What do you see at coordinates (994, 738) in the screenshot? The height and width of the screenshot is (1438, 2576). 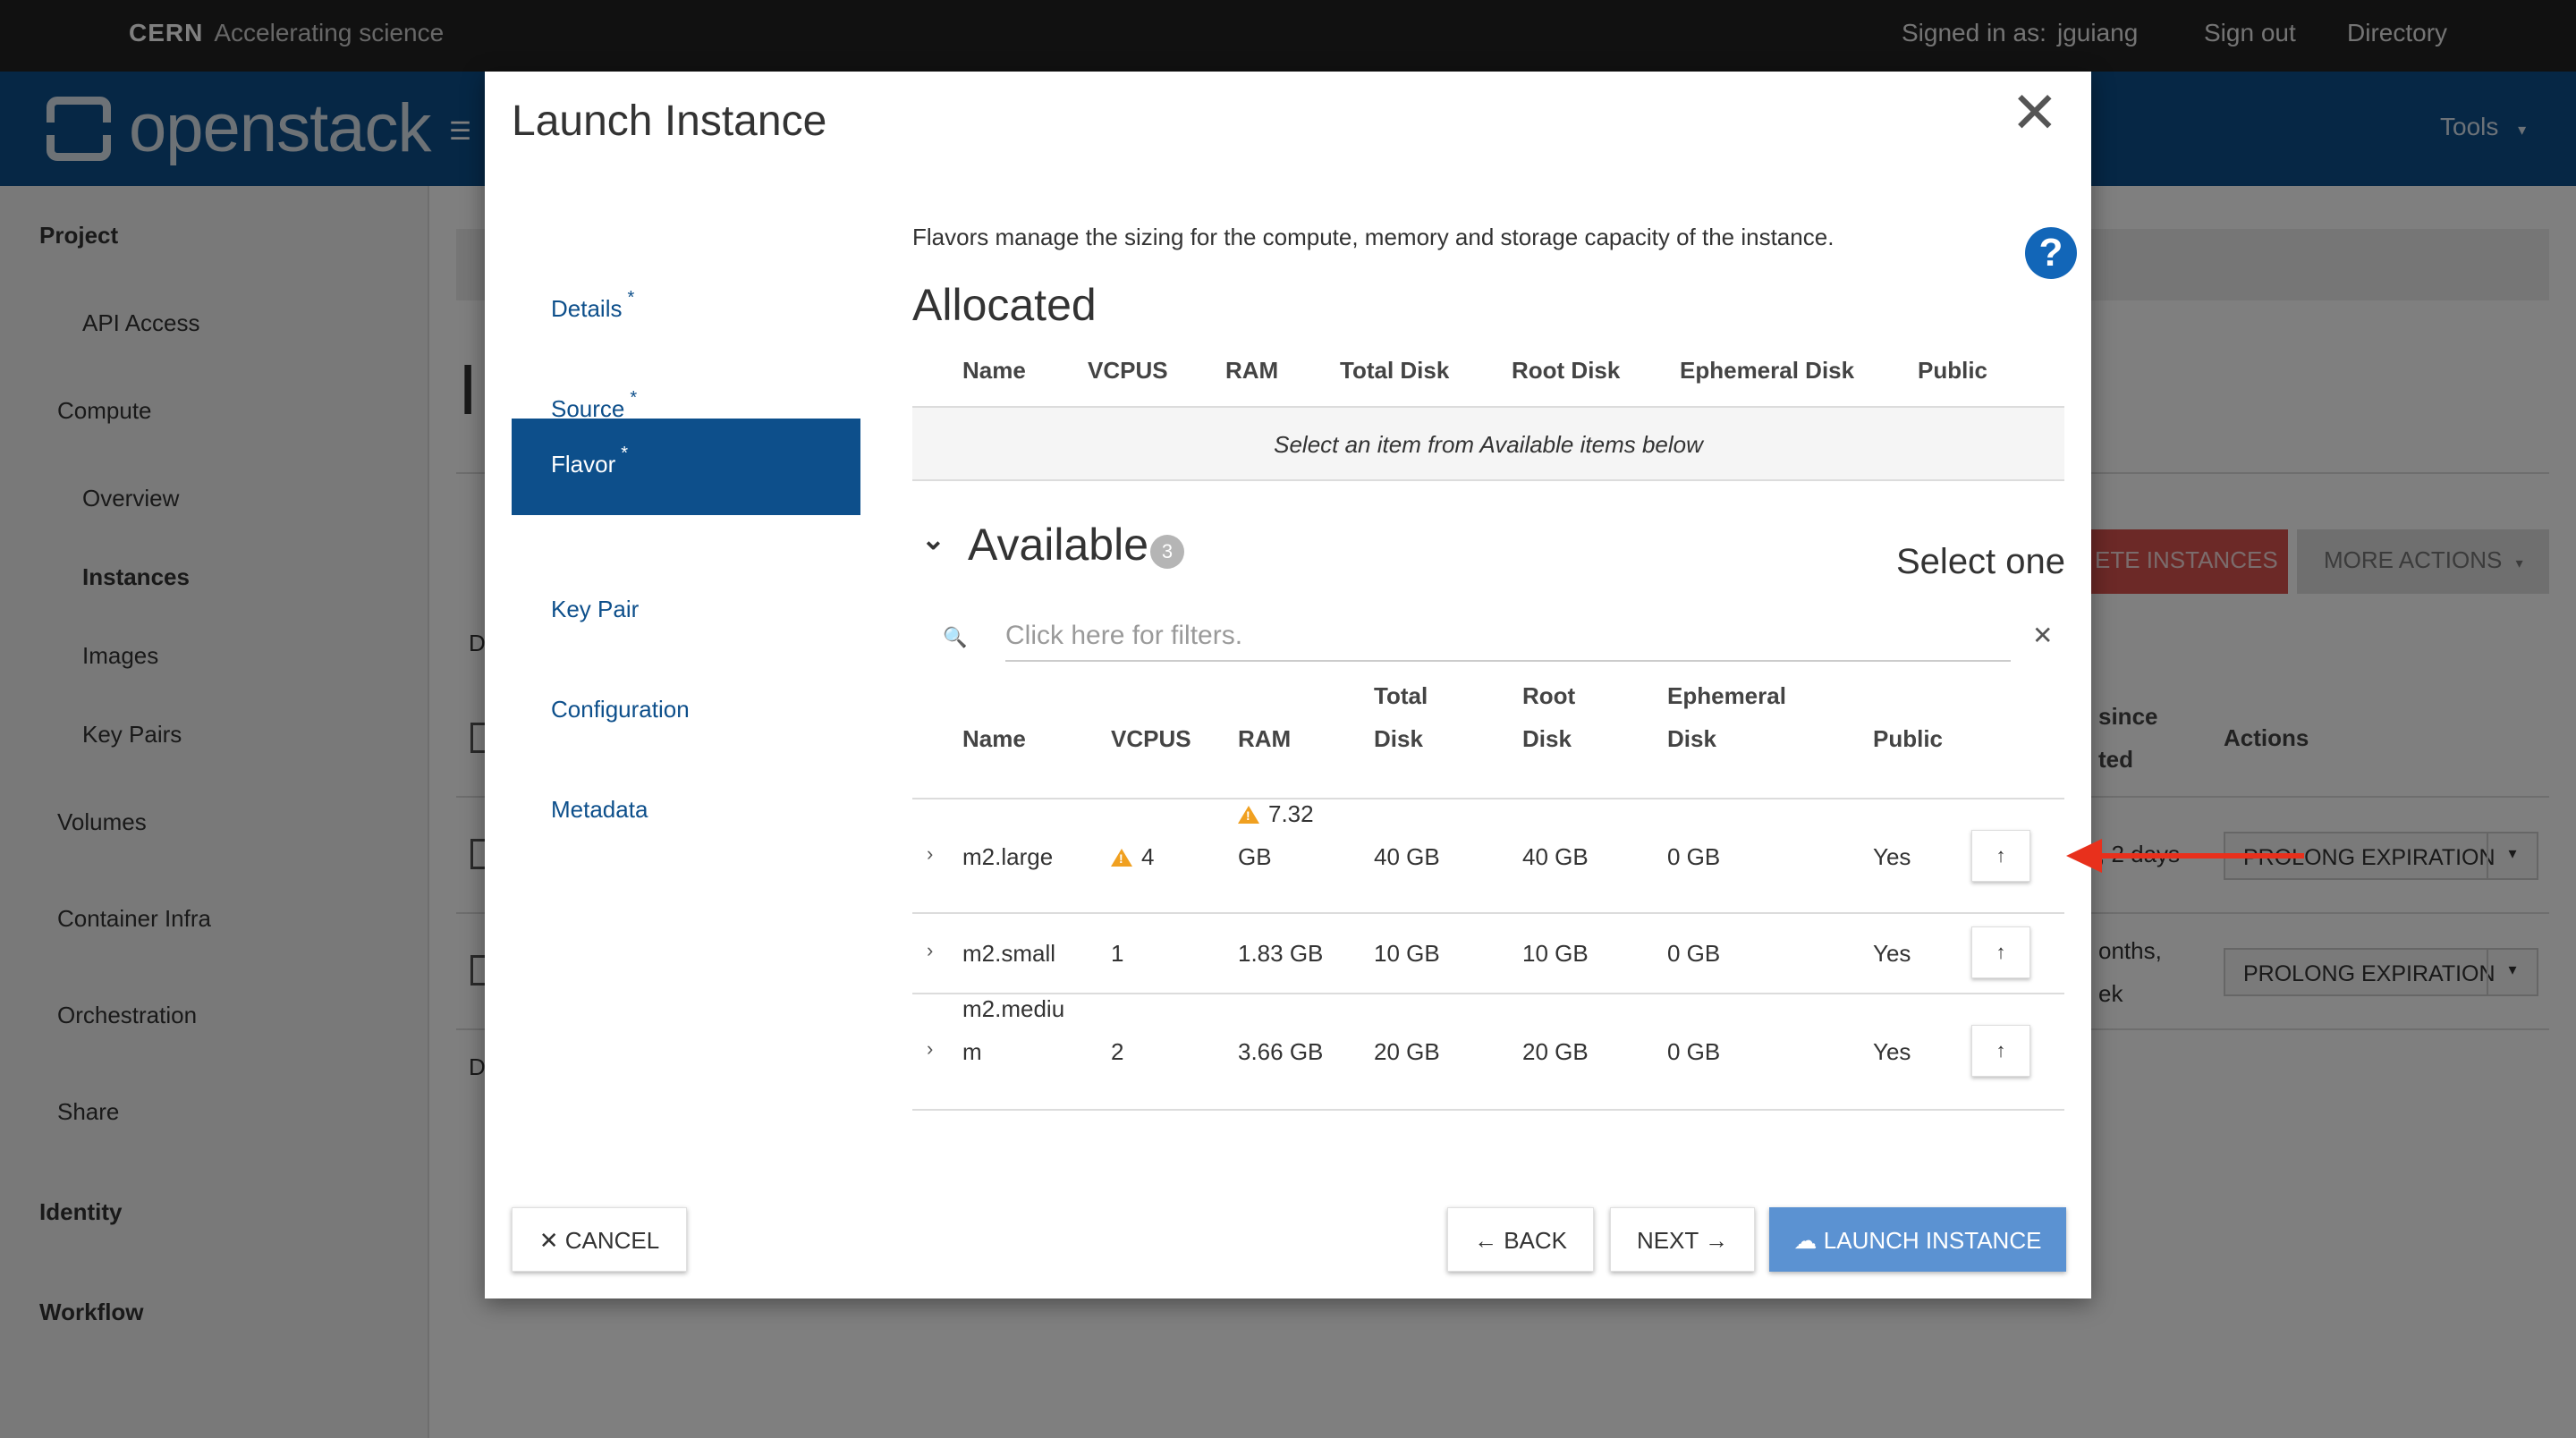 I see `available-col-name: Name` at bounding box center [994, 738].